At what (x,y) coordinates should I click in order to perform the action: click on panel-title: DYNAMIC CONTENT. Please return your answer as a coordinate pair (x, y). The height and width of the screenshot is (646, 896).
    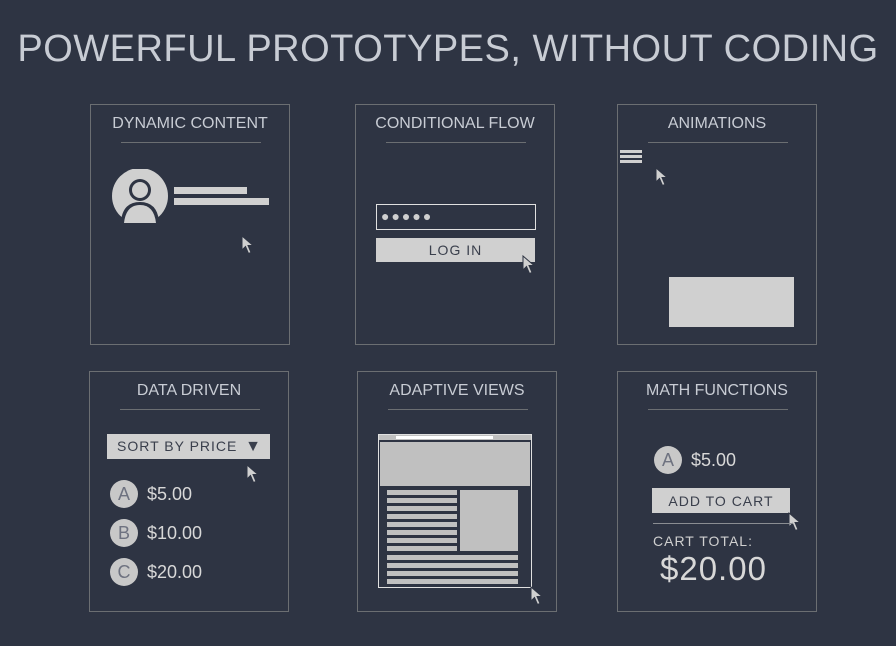
    Looking at the image, I should click on (190, 123).